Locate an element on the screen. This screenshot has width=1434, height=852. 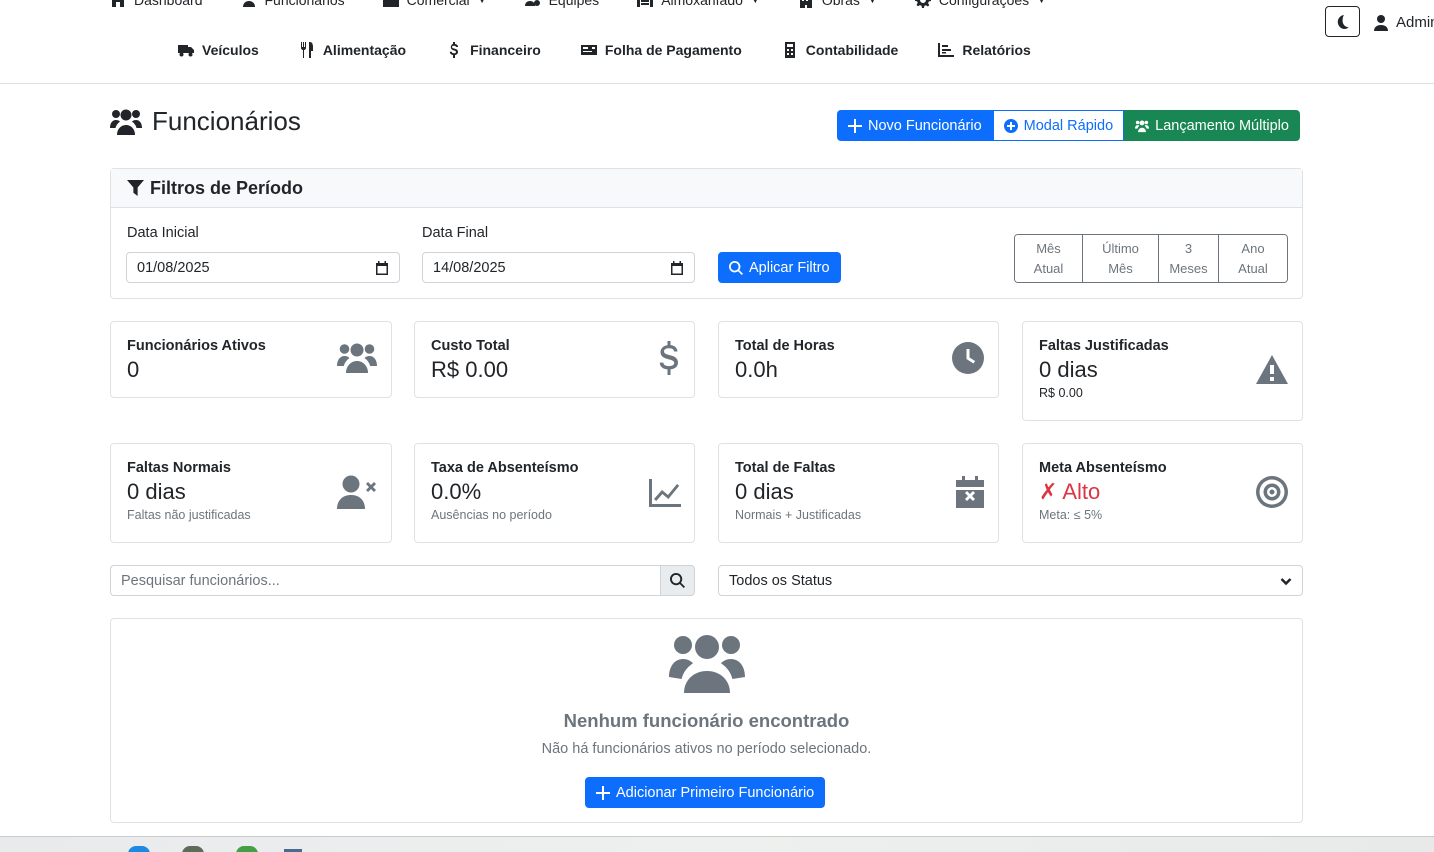
stat-subtext: Faltas não justificadas is located at coordinates (189, 515).